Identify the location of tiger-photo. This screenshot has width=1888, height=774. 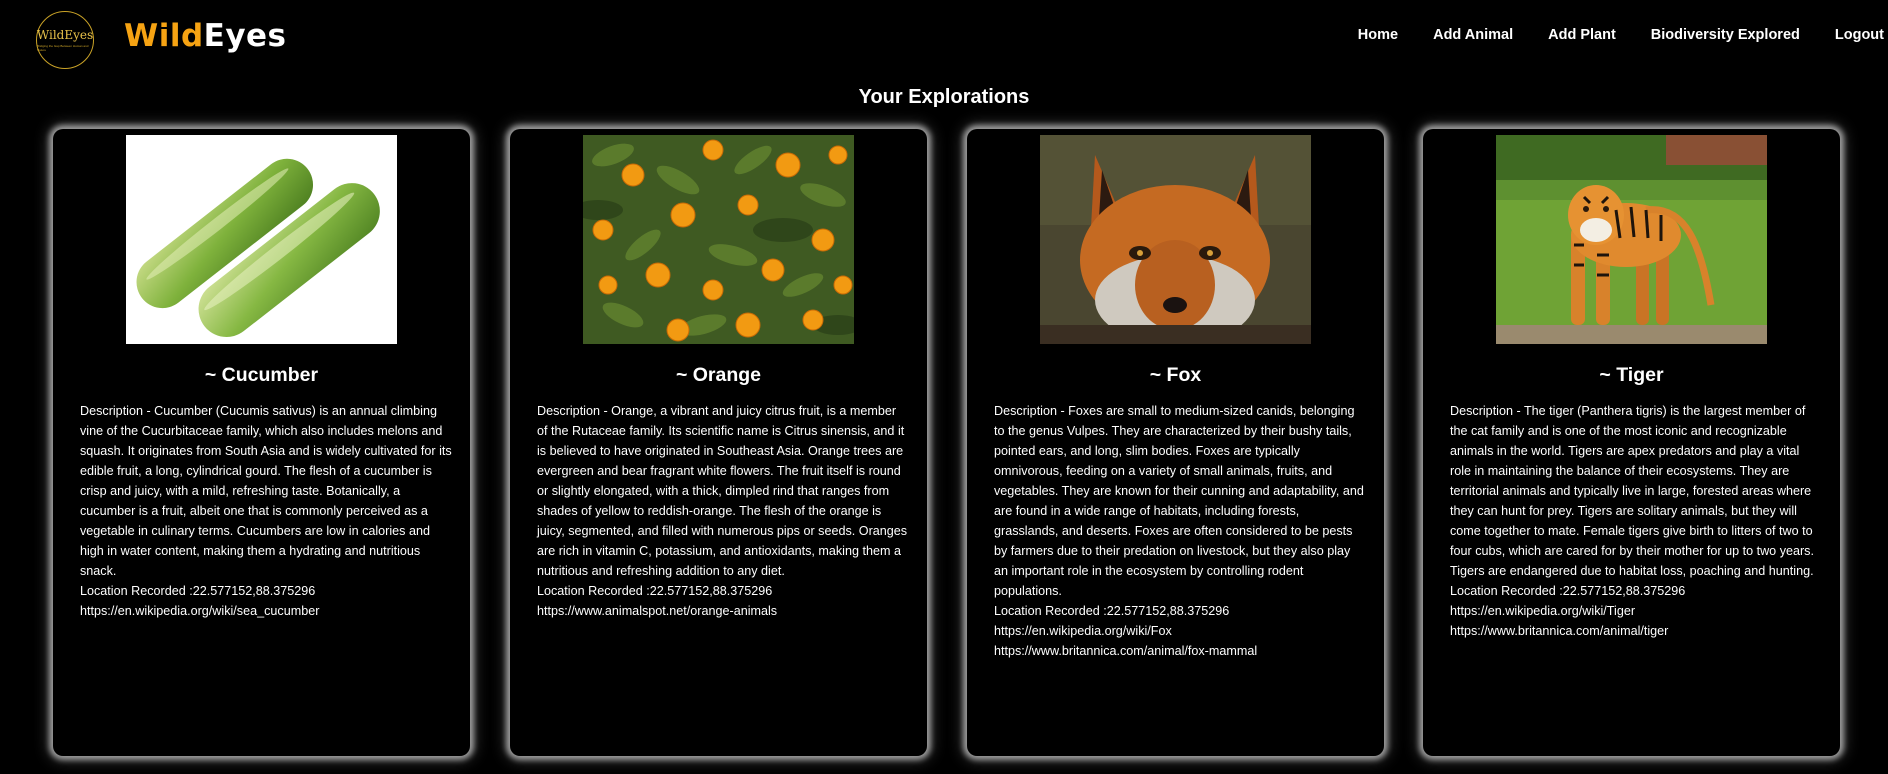
(1631, 239).